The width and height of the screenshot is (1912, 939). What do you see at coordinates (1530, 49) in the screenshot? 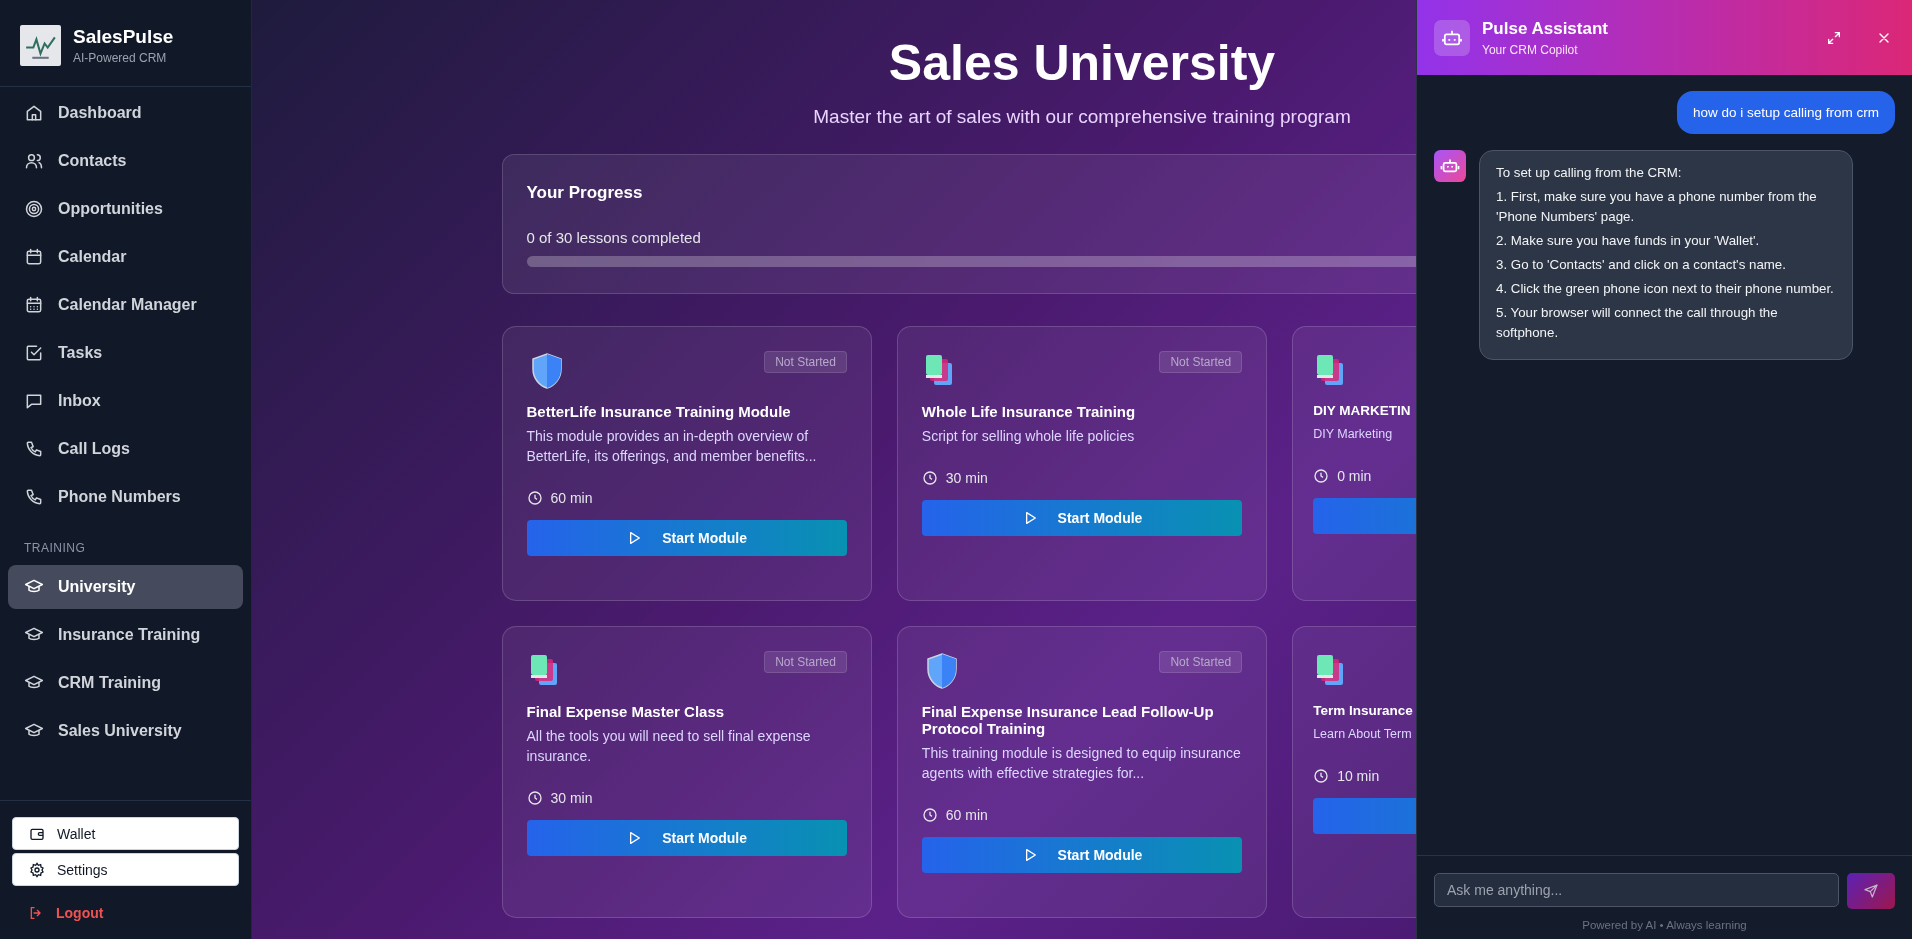
I see `assistant-subtitle: Your CRM Copilot` at bounding box center [1530, 49].